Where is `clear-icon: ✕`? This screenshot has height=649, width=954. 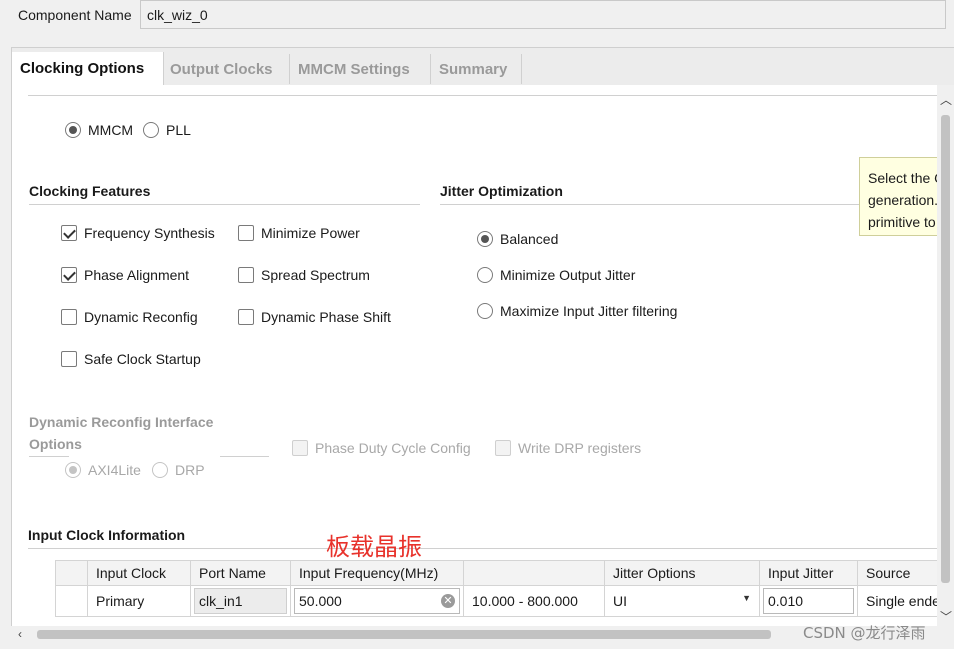
clear-icon: ✕ is located at coordinates (448, 601).